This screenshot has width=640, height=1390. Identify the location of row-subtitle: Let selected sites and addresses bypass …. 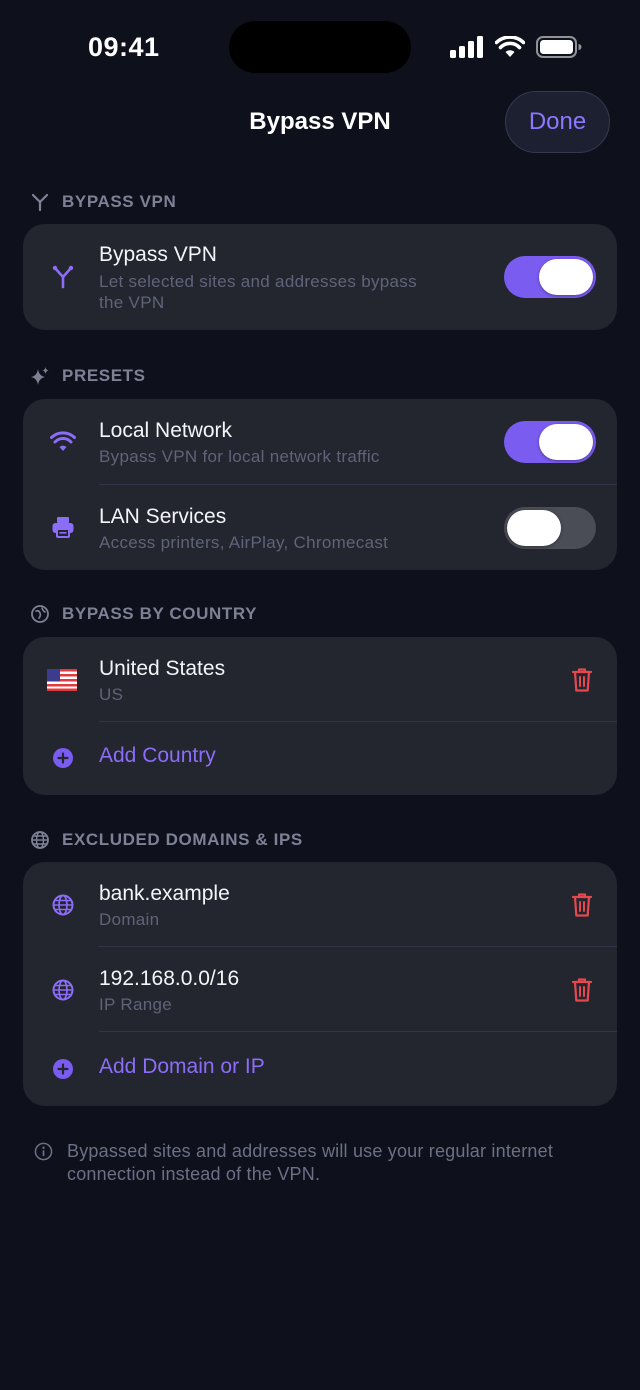
(258, 292).